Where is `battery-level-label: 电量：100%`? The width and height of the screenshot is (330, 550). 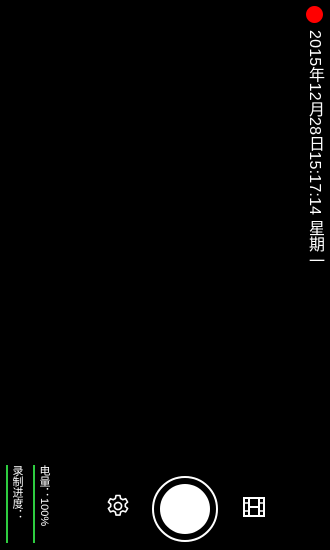
battery-level-label: 电量：100% is located at coordinates (44, 496).